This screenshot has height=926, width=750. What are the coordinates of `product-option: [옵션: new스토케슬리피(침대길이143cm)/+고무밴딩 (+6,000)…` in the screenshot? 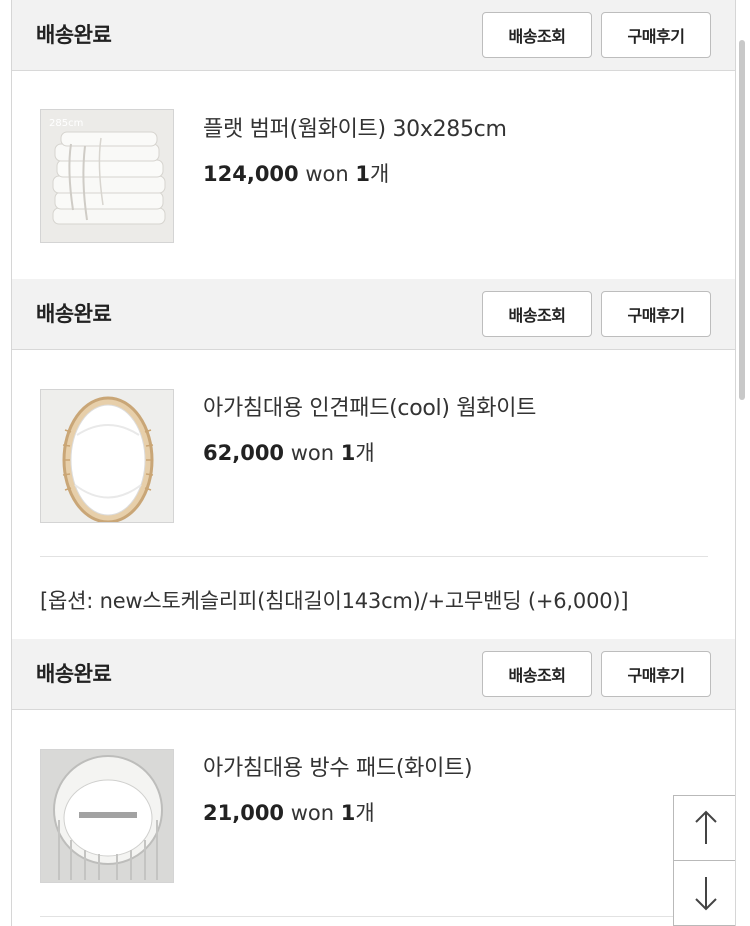 It's located at (334, 601).